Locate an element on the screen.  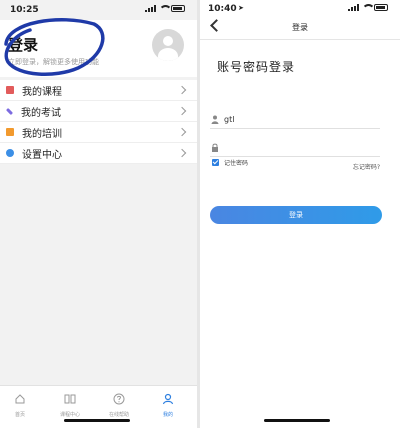
tab-course-center: 课程中心 is located at coordinates (70, 404).